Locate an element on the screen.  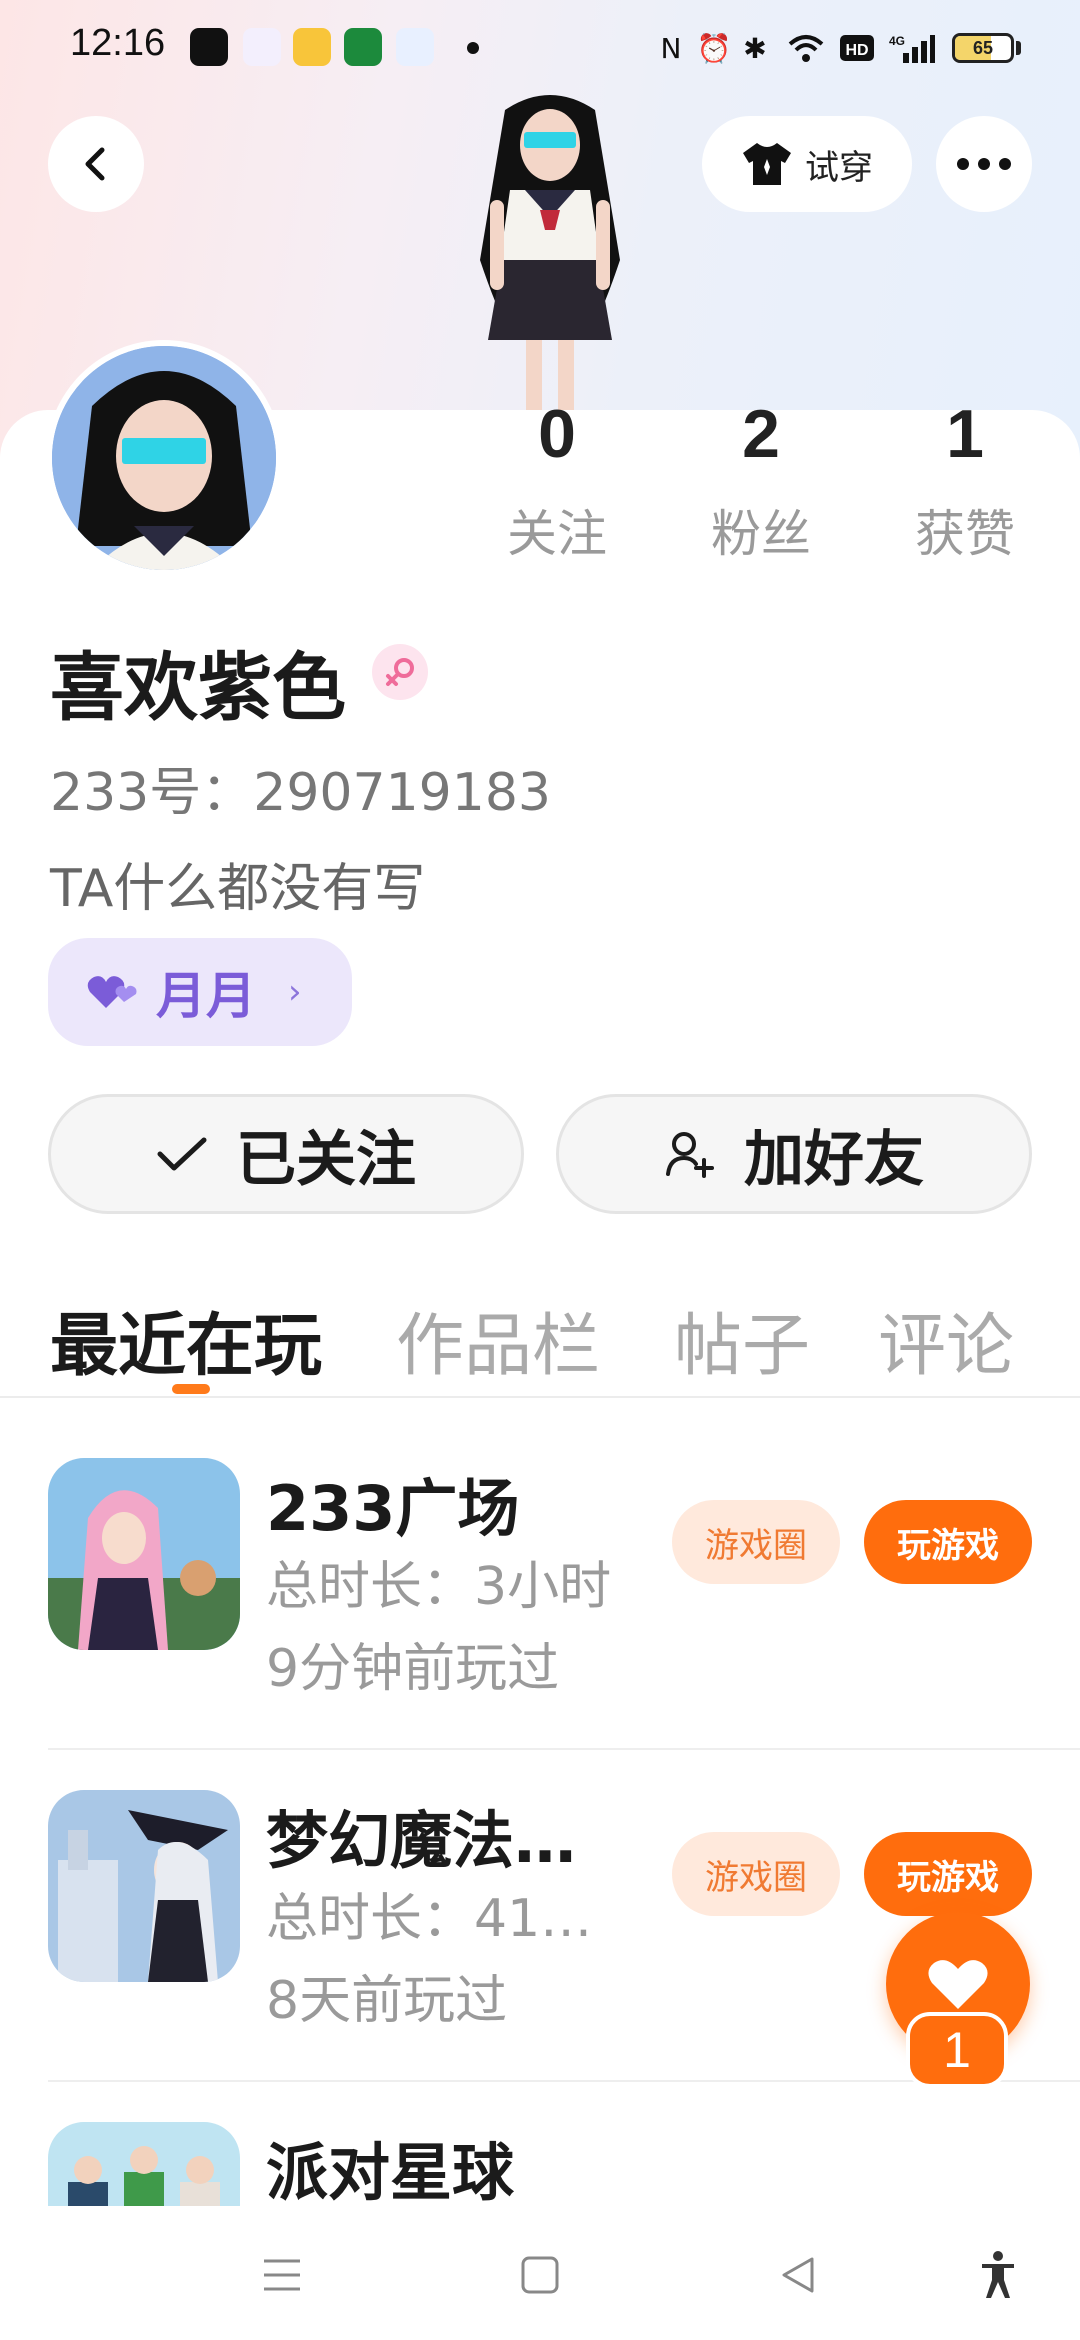
tab-recently-played: 最近在玩 is located at coordinates (186, 1339).